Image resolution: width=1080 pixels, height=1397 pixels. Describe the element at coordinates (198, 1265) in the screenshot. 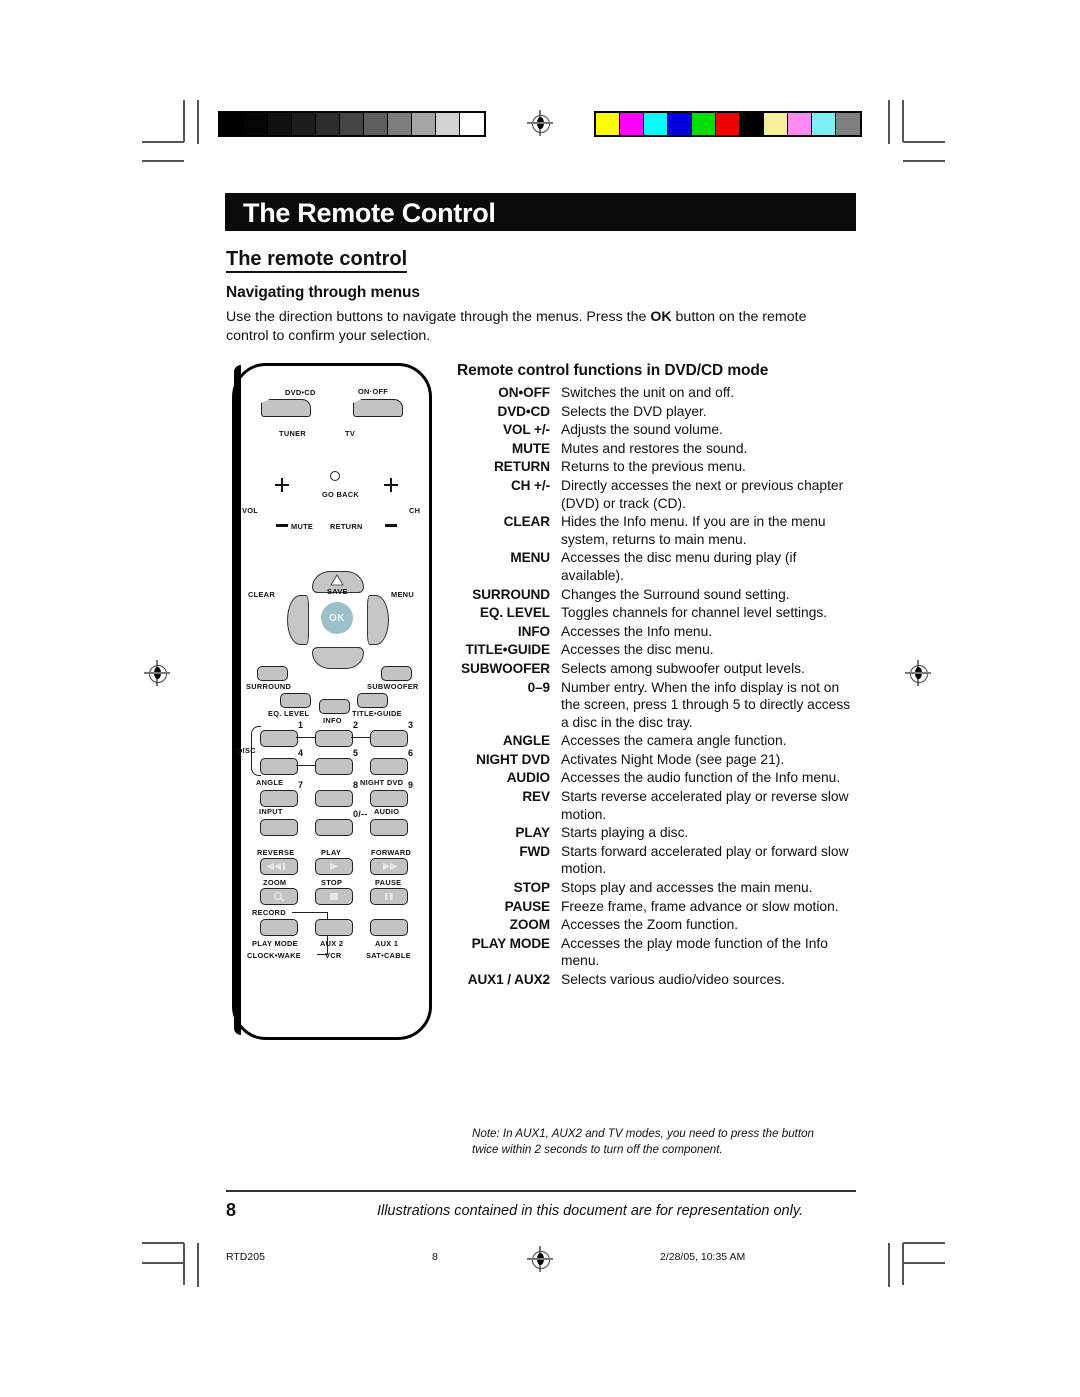

I see `bleed-mark-left-bottom` at that location.